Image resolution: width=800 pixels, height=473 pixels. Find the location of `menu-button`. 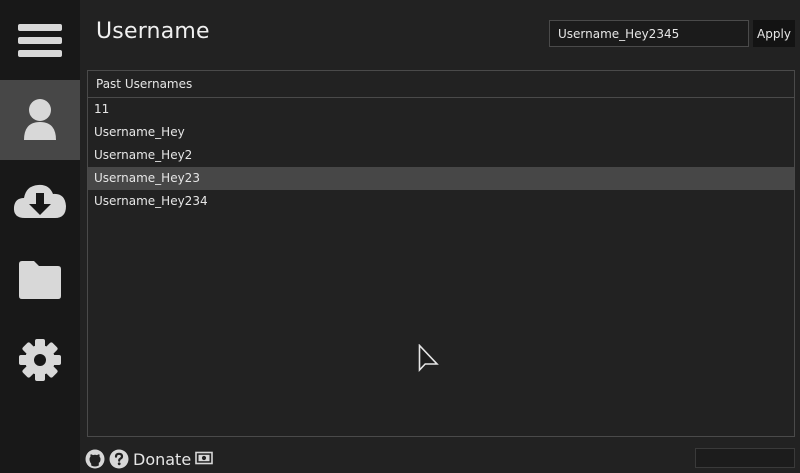

menu-button is located at coordinates (40, 40).